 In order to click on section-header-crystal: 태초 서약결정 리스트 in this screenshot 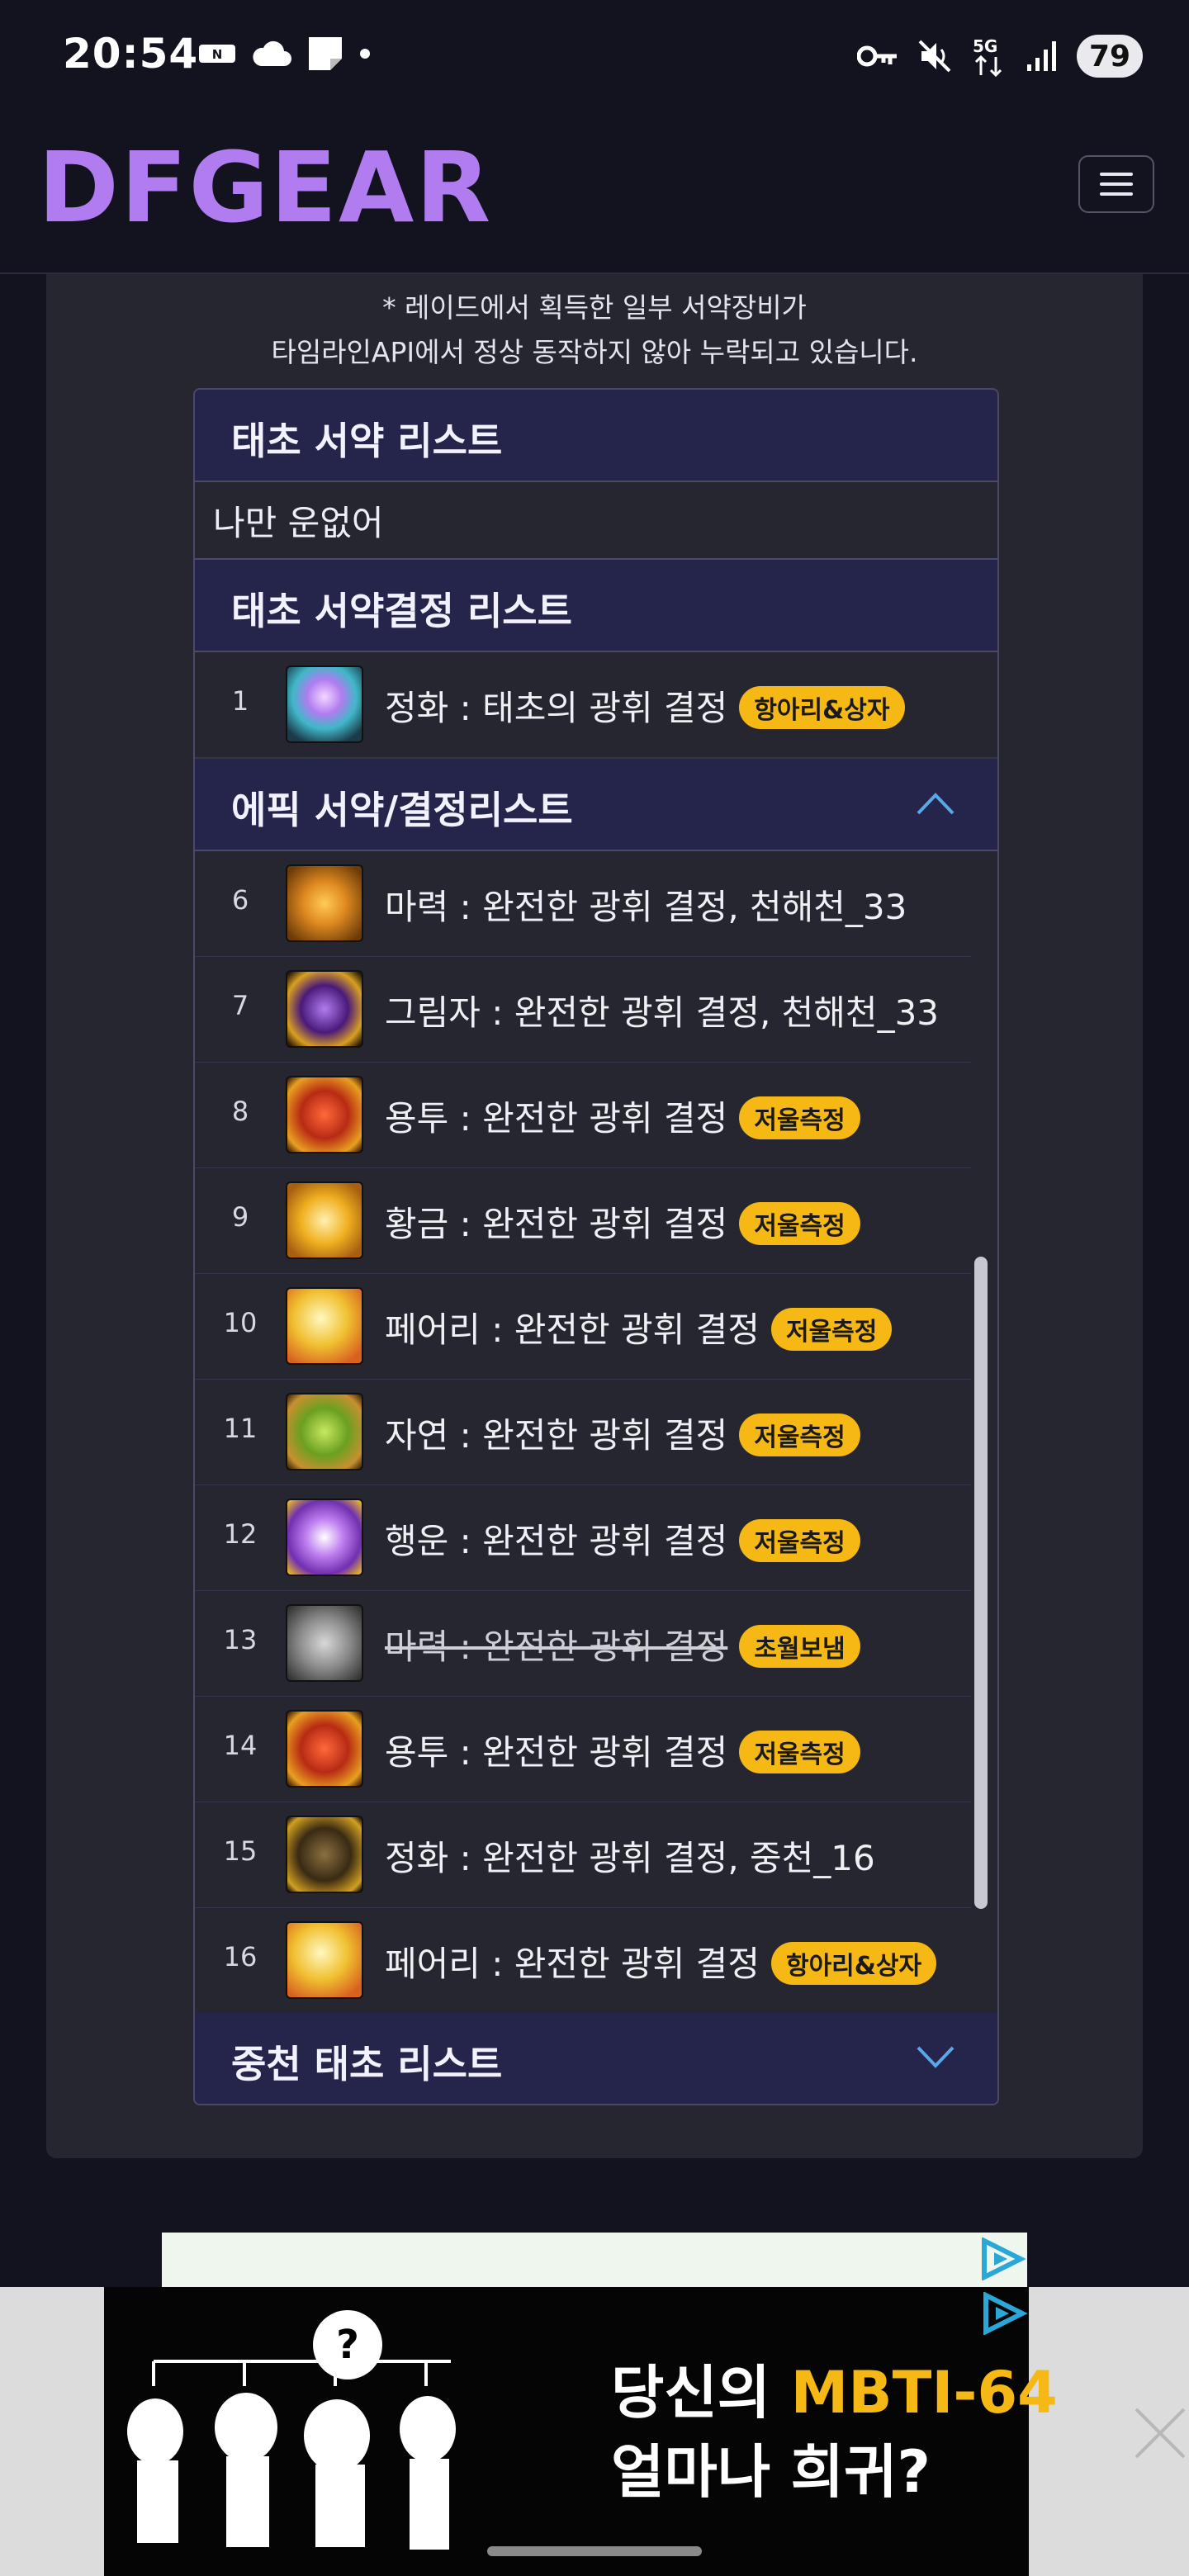, I will do `click(596, 606)`.